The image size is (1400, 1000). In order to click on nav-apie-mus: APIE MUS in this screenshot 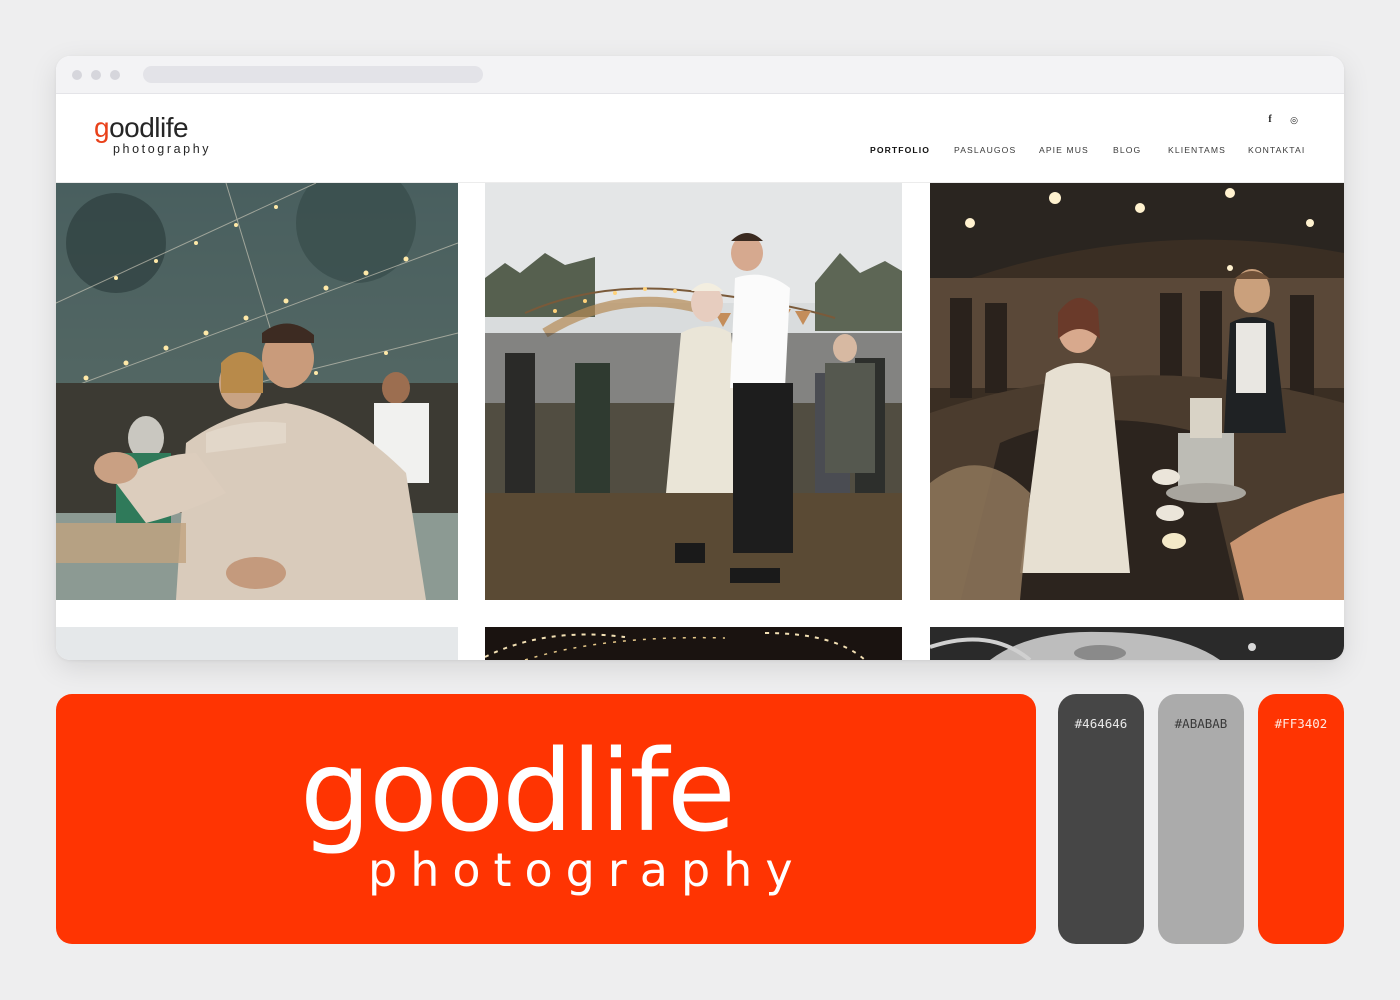, I will do `click(1064, 150)`.